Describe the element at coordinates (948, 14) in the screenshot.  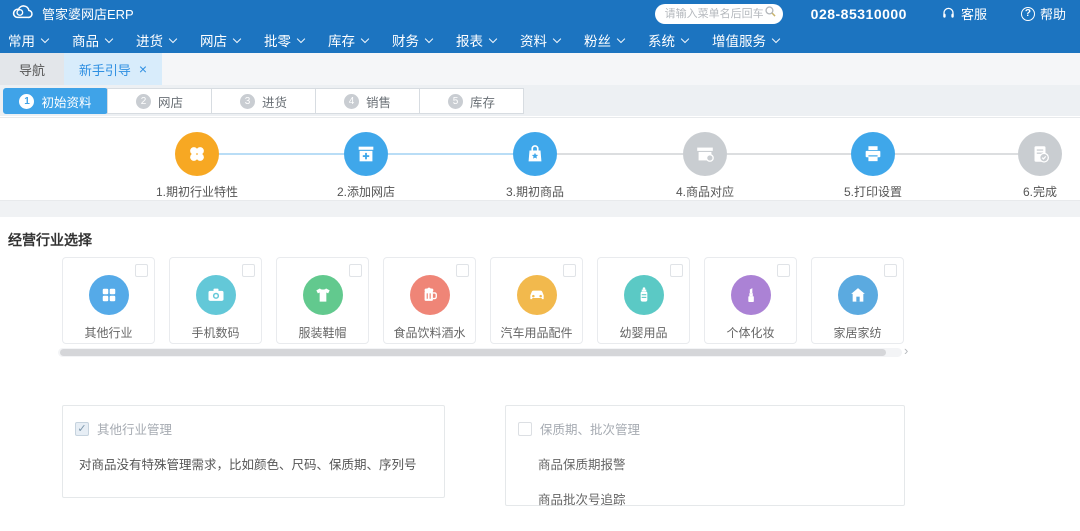
I see `headset-icon` at that location.